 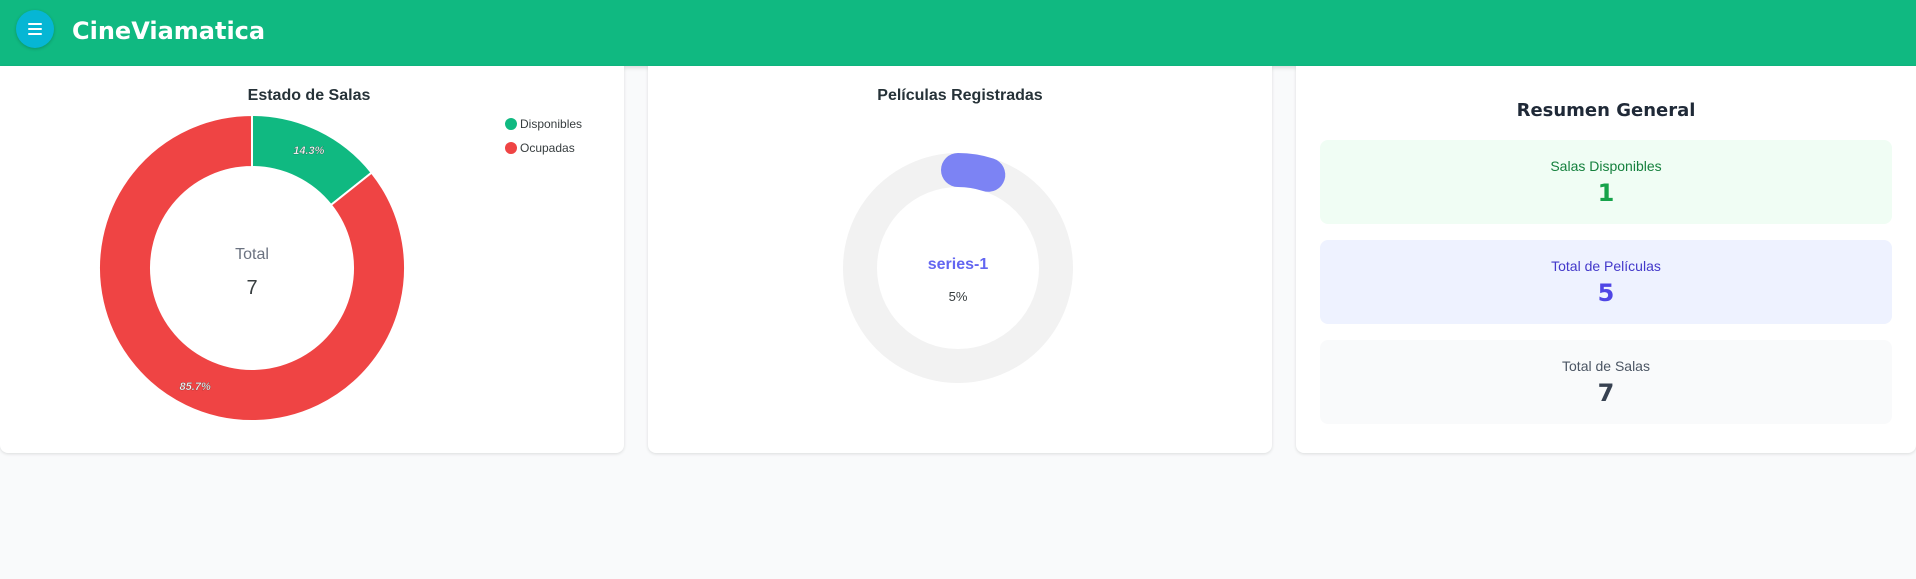 What do you see at coordinates (1606, 266) in the screenshot?
I see `stat-label: Total de Películas` at bounding box center [1606, 266].